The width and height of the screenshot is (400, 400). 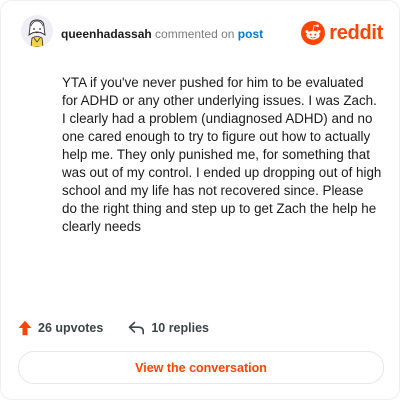 What do you see at coordinates (356, 32) in the screenshot?
I see `reddit-wordmark: reddit` at bounding box center [356, 32].